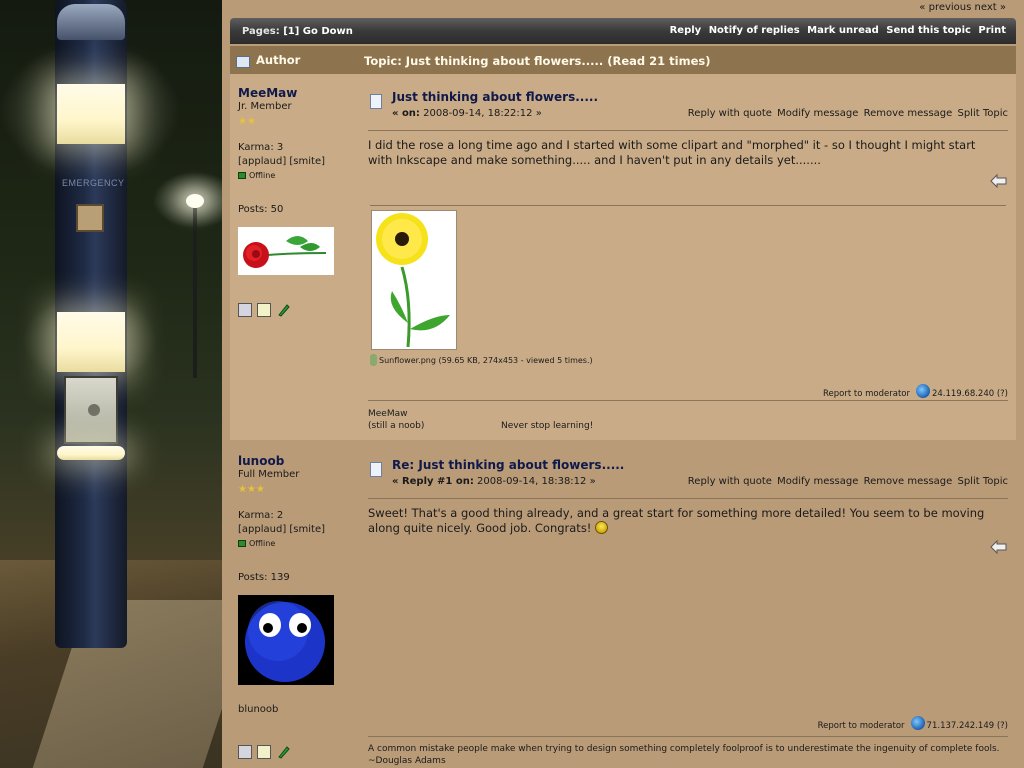 The width and height of the screenshot is (1024, 768). What do you see at coordinates (195, 293) in the screenshot?
I see `street-lamp-post` at bounding box center [195, 293].